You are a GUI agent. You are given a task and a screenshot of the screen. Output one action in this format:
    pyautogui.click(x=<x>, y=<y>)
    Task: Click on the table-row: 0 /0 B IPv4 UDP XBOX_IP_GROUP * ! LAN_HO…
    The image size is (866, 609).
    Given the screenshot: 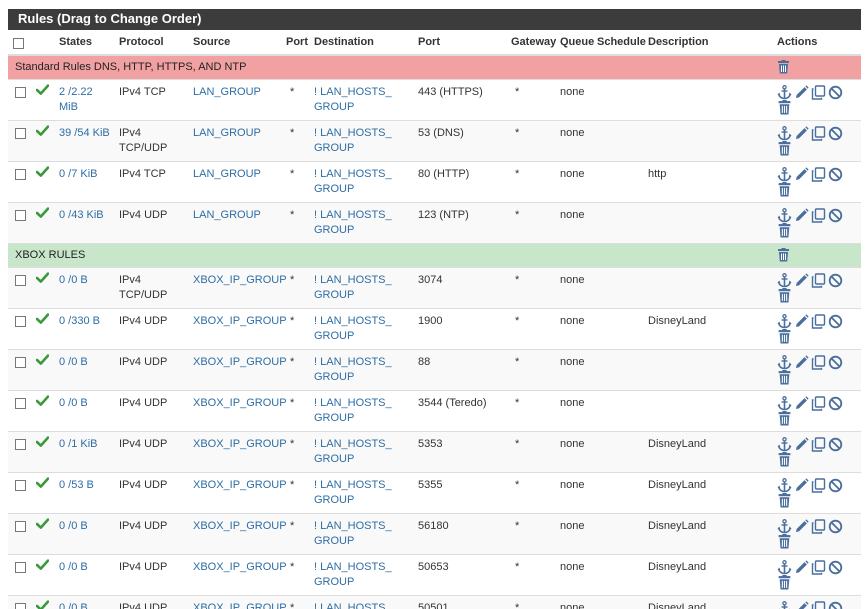 What is the action you would take?
    pyautogui.click(x=434, y=411)
    